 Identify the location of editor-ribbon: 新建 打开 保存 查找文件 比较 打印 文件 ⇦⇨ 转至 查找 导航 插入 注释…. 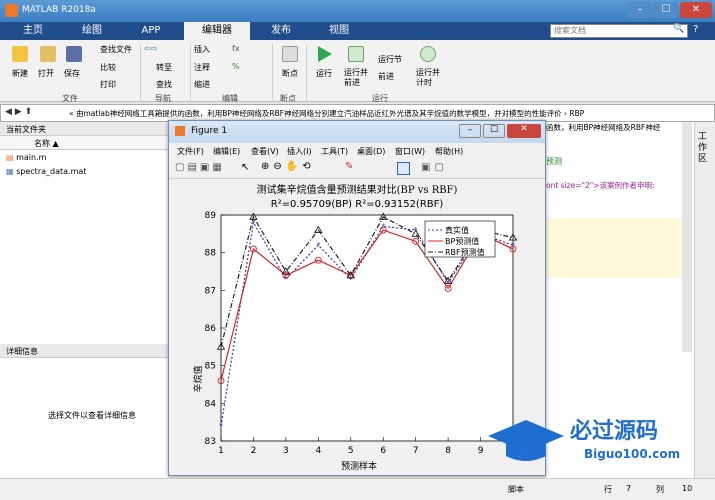
(357, 71).